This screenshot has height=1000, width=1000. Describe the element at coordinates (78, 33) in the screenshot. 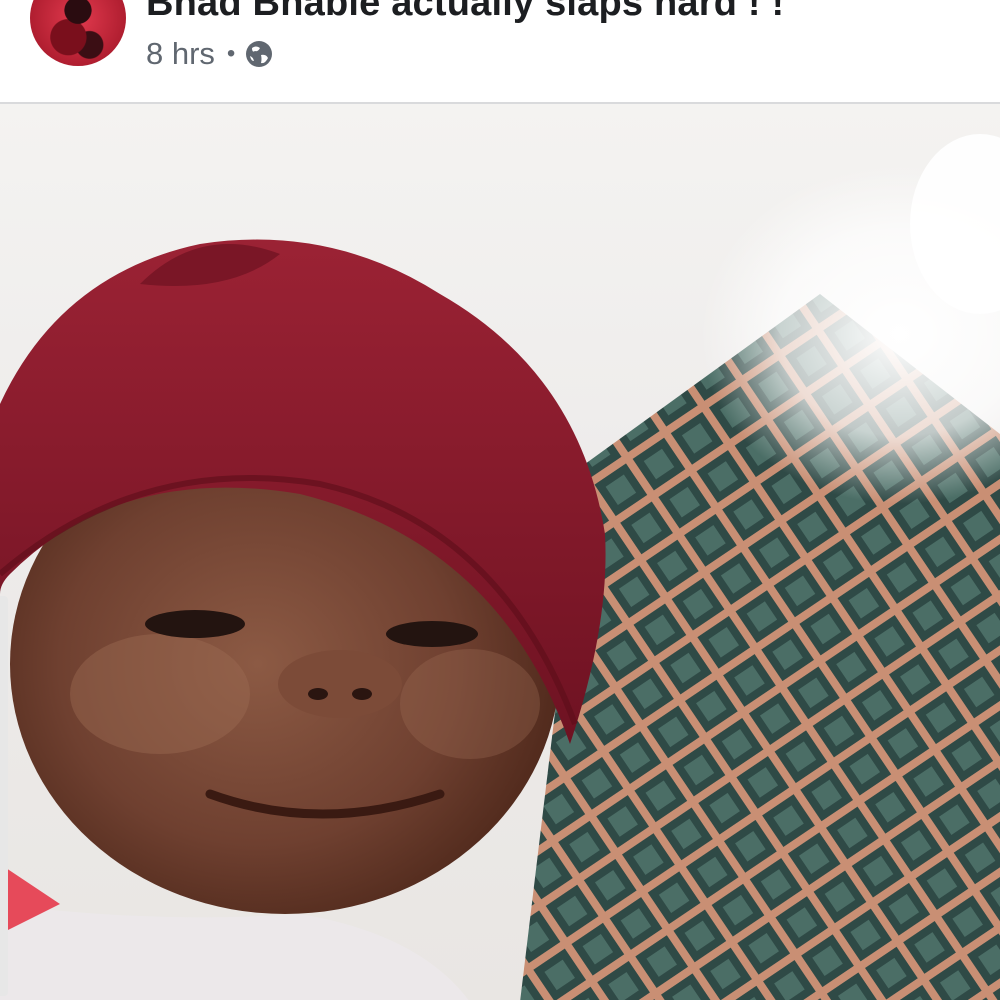

I see `author-avatar` at that location.